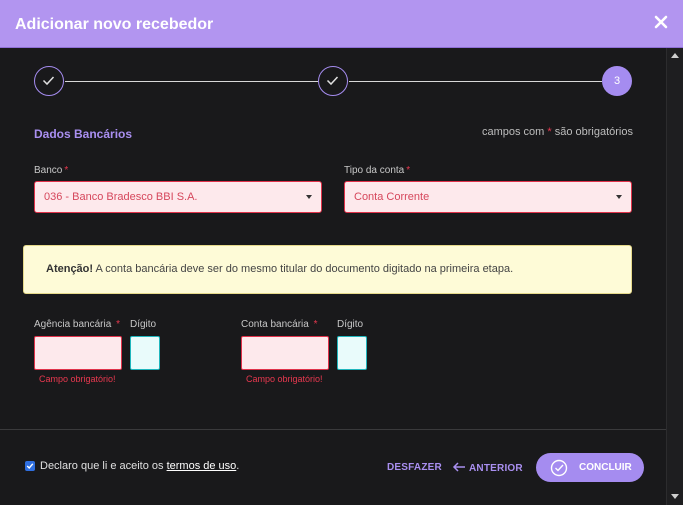  I want to click on required-fields-note: campos com * são obrigatórios, so click(557, 132).